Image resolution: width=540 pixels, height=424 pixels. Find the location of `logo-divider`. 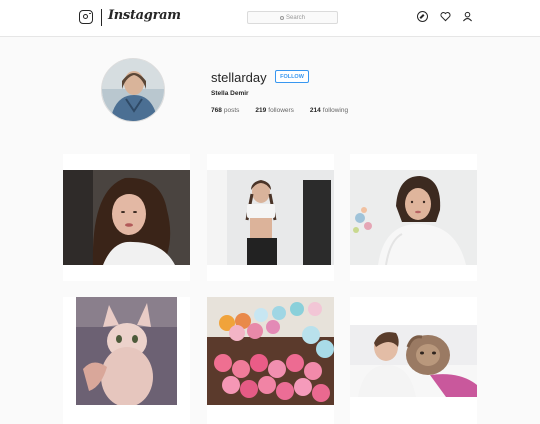

logo-divider is located at coordinates (101, 17).